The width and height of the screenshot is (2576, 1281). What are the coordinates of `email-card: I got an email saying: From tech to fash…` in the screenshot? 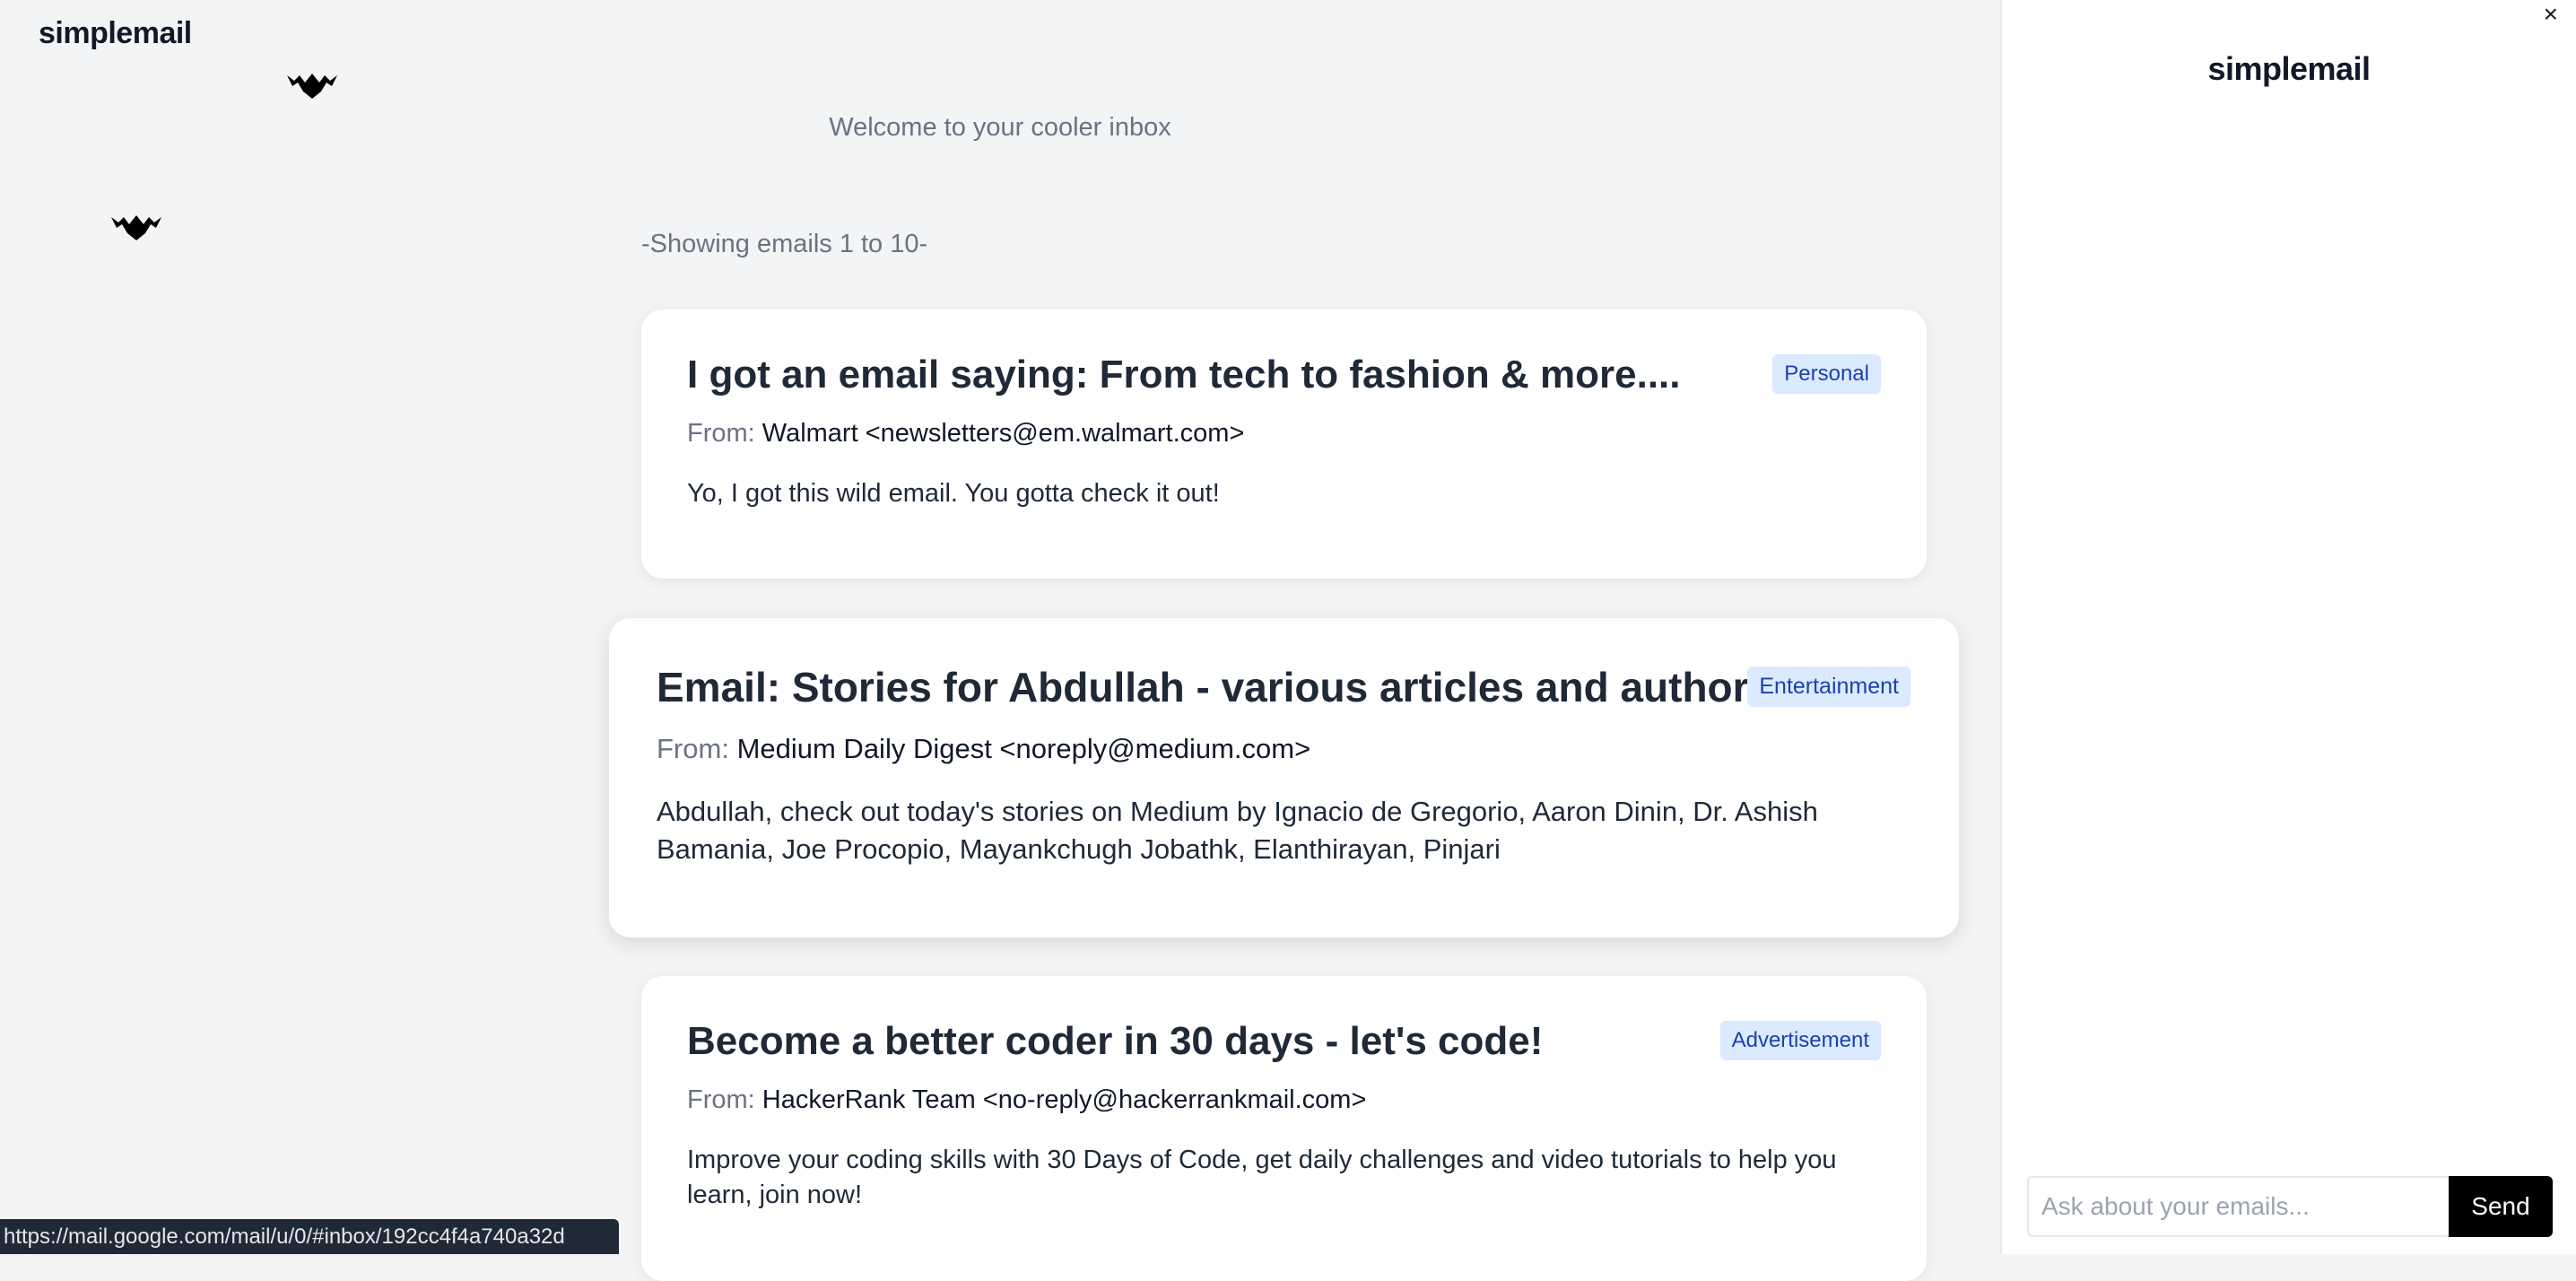 It's located at (1284, 444).